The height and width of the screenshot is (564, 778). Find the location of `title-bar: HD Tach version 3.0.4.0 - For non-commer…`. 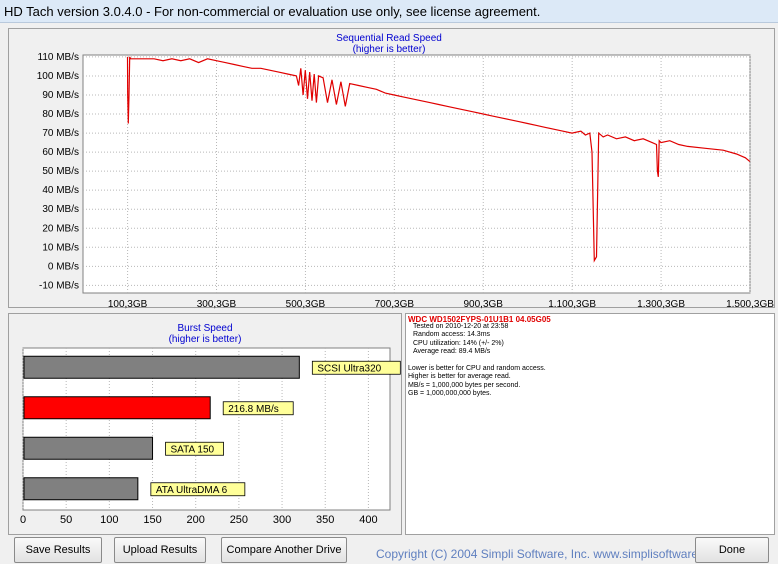

title-bar: HD Tach version 3.0.4.0 - For non-commer… is located at coordinates (389, 11).